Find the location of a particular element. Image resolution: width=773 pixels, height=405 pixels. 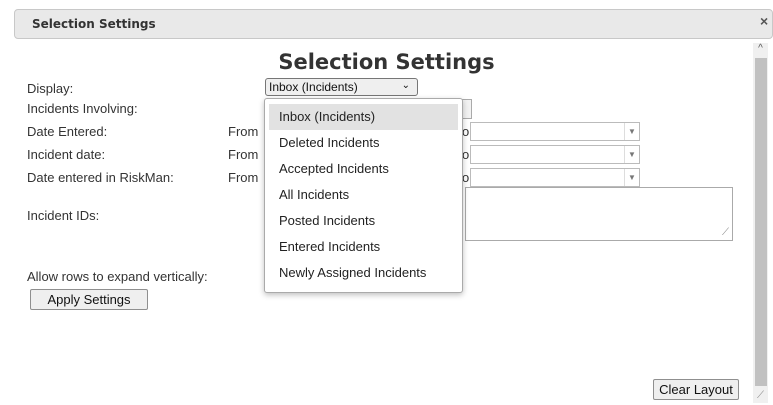

incident-date-label: Incident date: is located at coordinates (66, 154).